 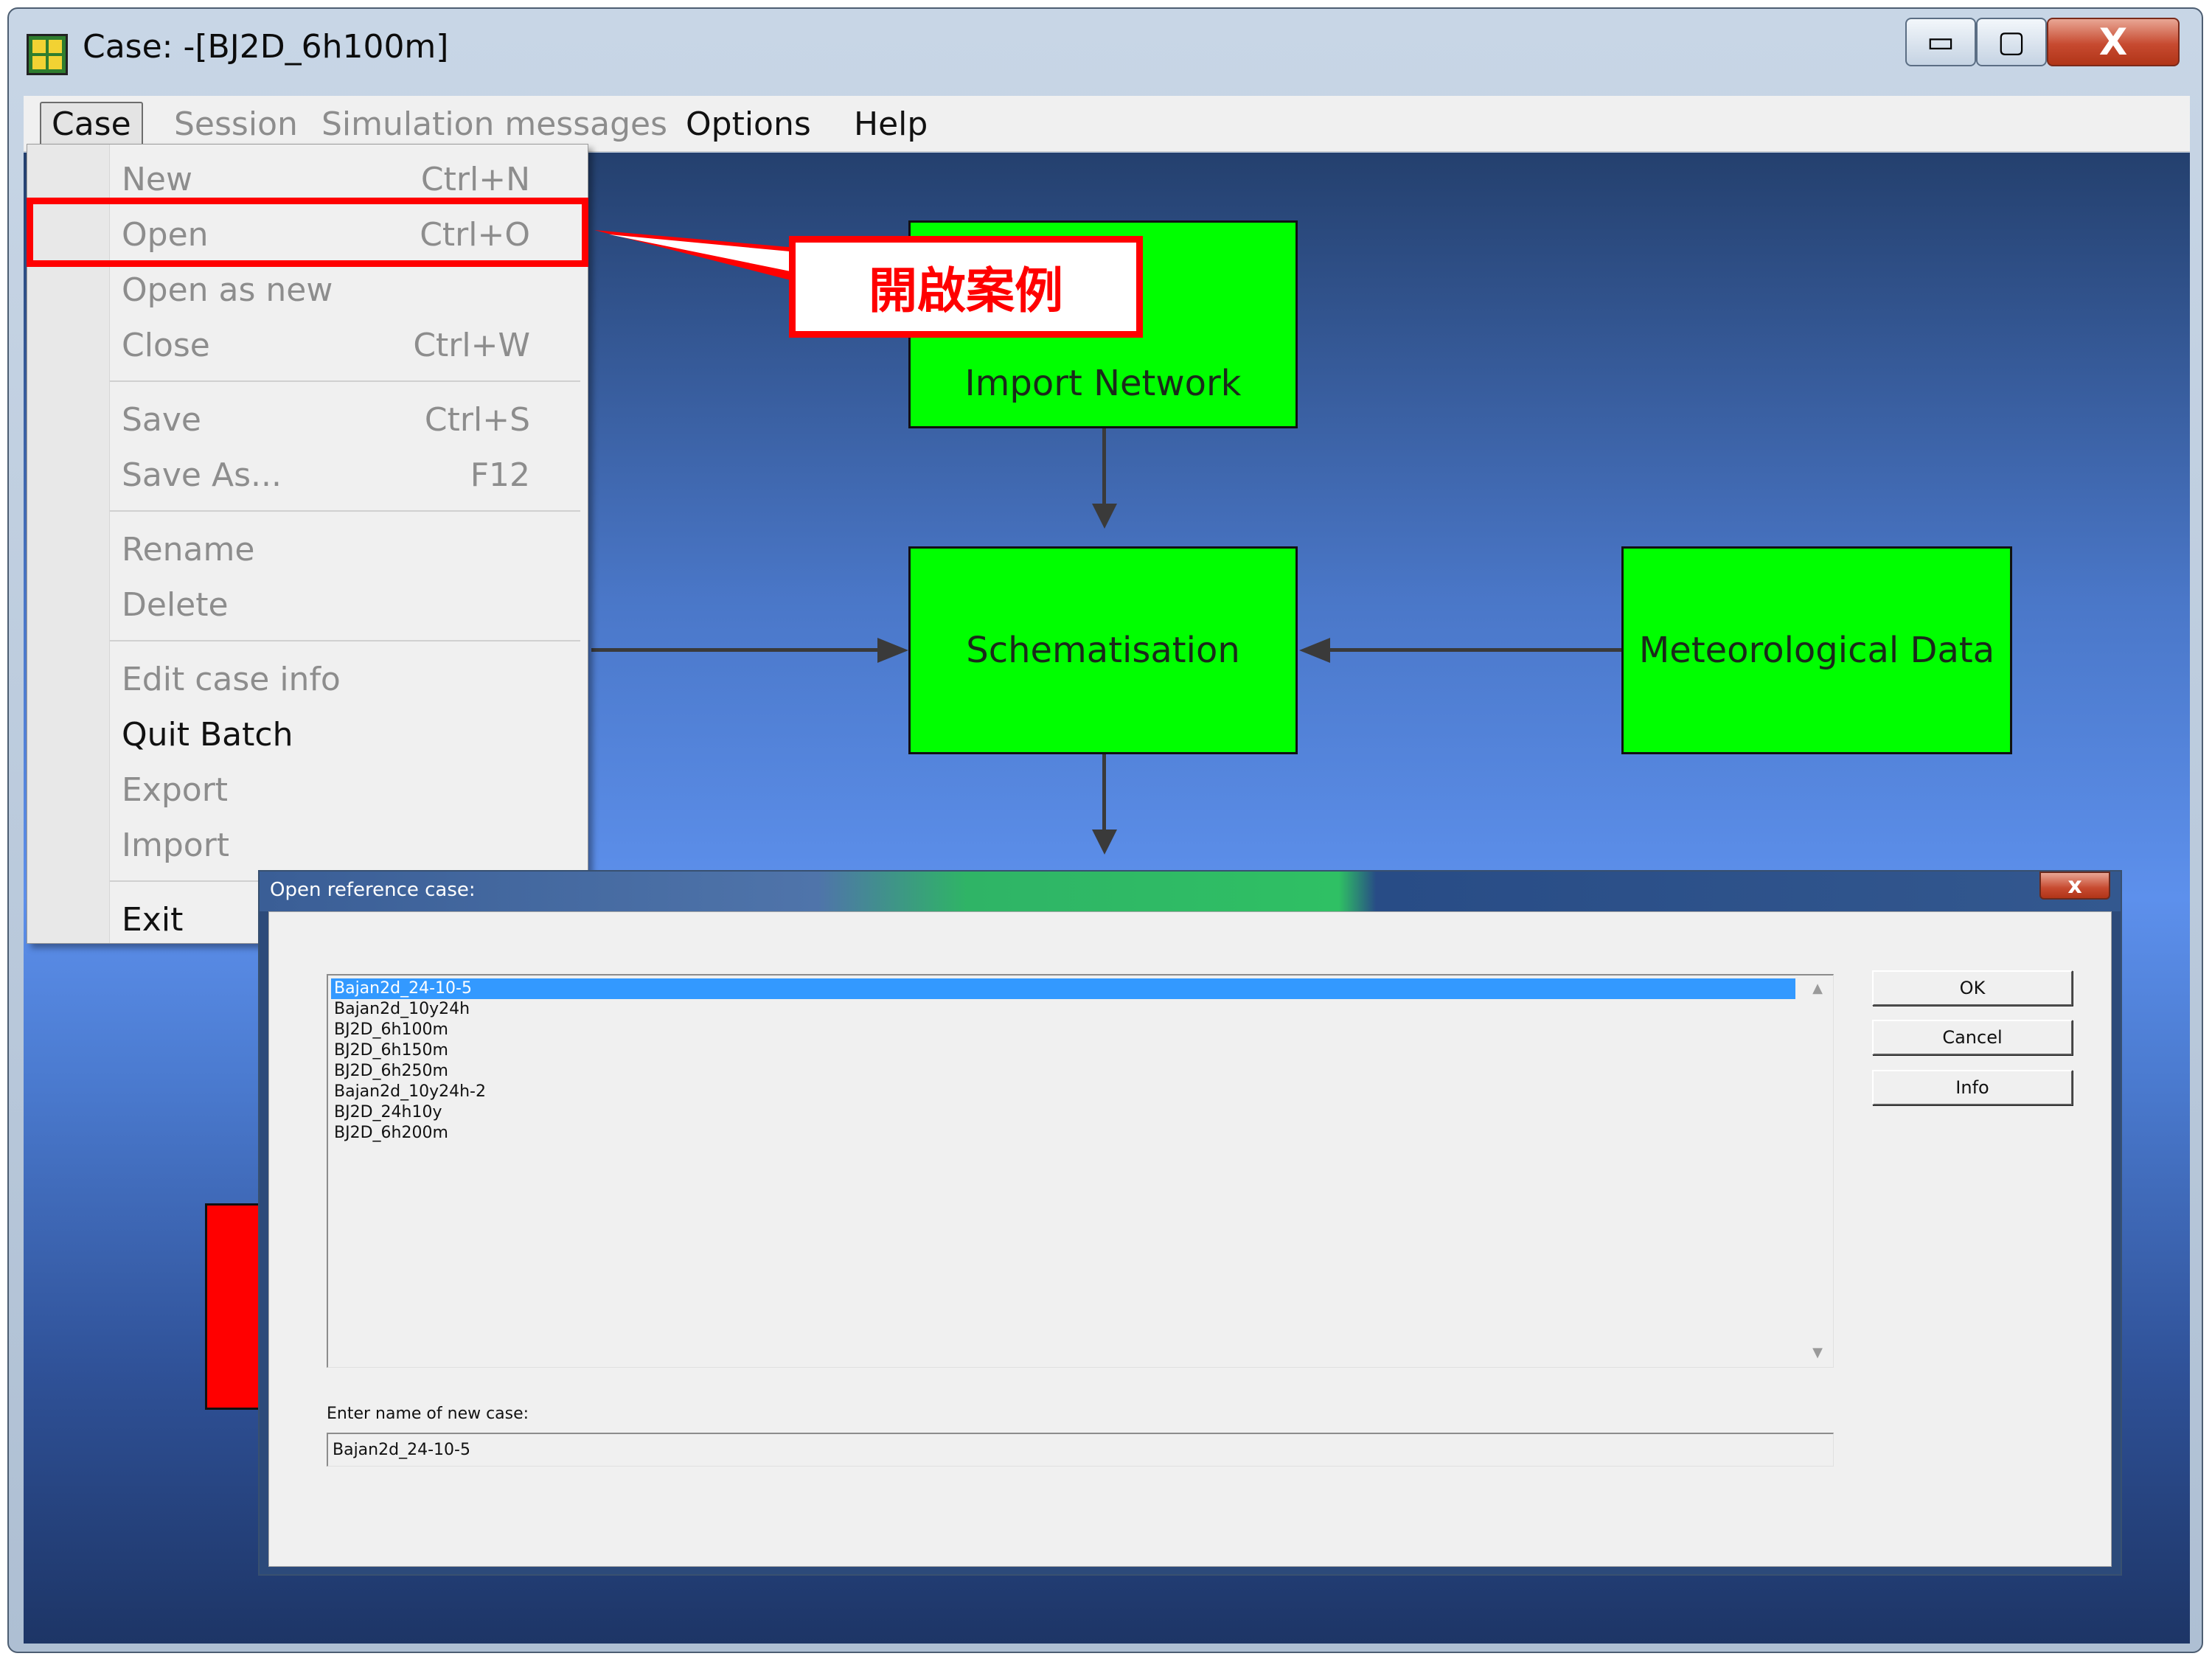 What do you see at coordinates (1972, 1087) in the screenshot?
I see `info-button: Info` at bounding box center [1972, 1087].